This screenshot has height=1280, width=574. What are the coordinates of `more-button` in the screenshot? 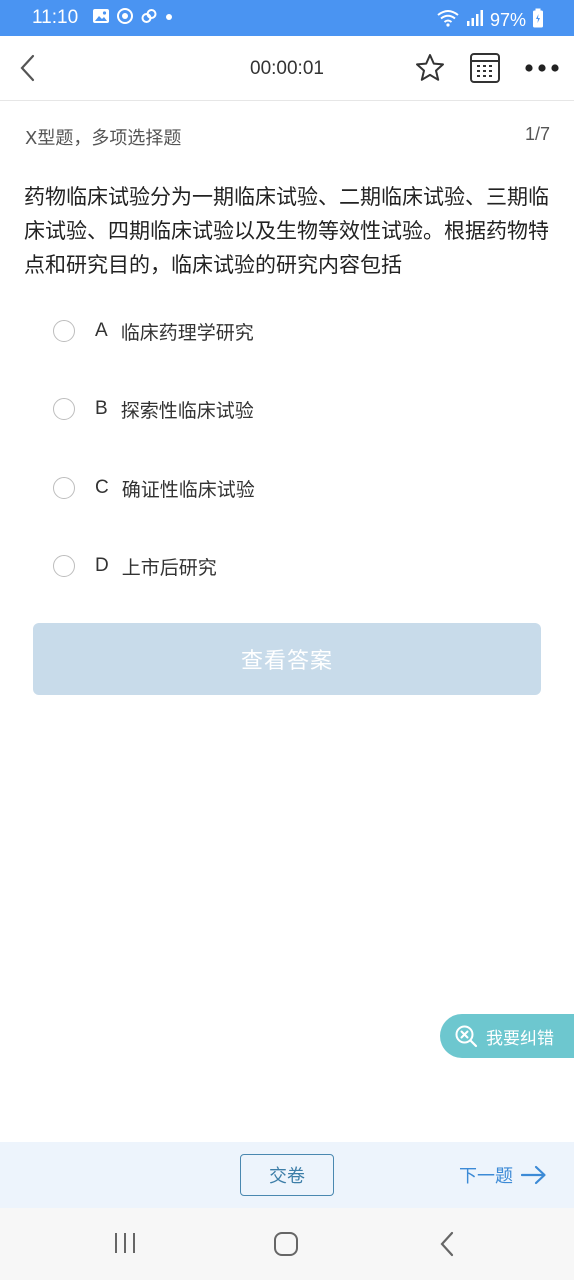 It's located at (542, 68).